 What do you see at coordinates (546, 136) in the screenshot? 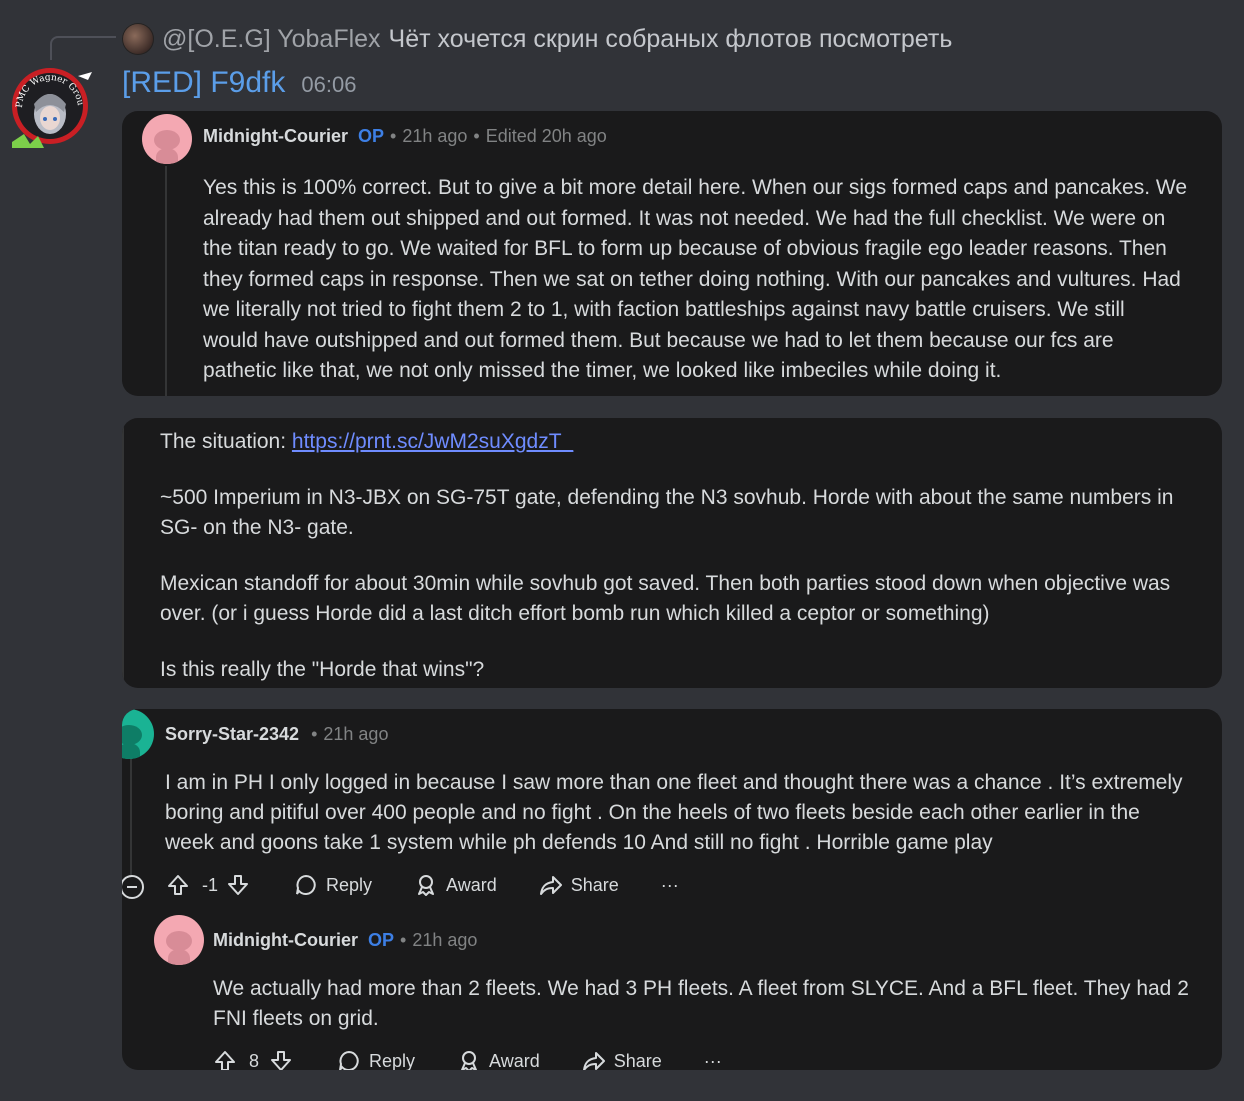
I see `edited-label: Edited 20h ago` at bounding box center [546, 136].